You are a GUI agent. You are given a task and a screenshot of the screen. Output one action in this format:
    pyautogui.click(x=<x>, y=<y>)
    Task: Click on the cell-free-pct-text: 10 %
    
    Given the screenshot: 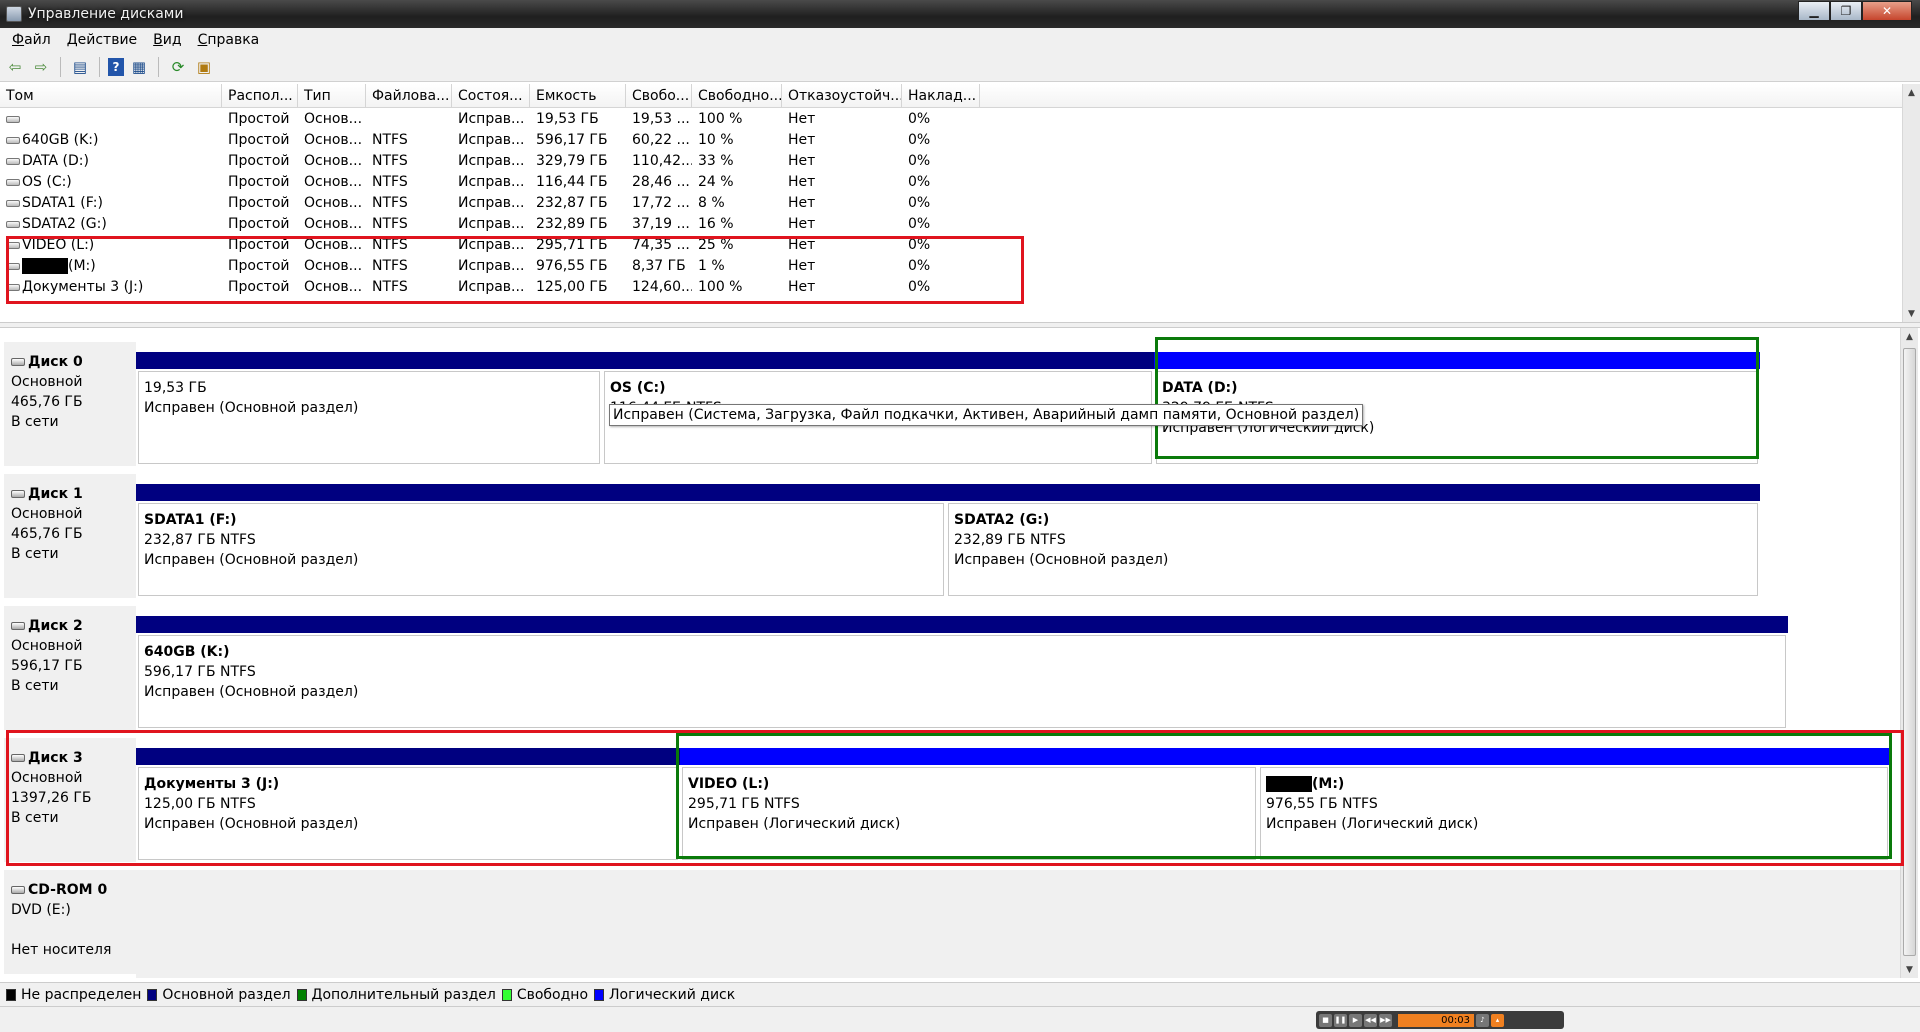 What is the action you would take?
    pyautogui.click(x=716, y=140)
    